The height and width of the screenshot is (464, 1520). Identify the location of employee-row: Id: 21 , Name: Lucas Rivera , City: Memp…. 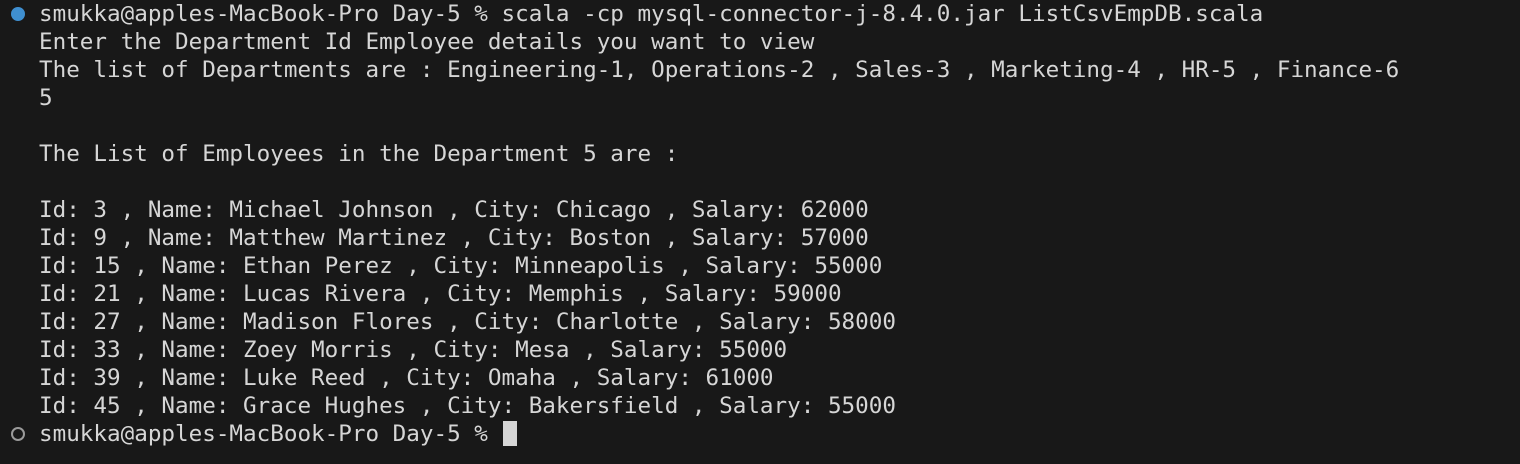
(440, 294).